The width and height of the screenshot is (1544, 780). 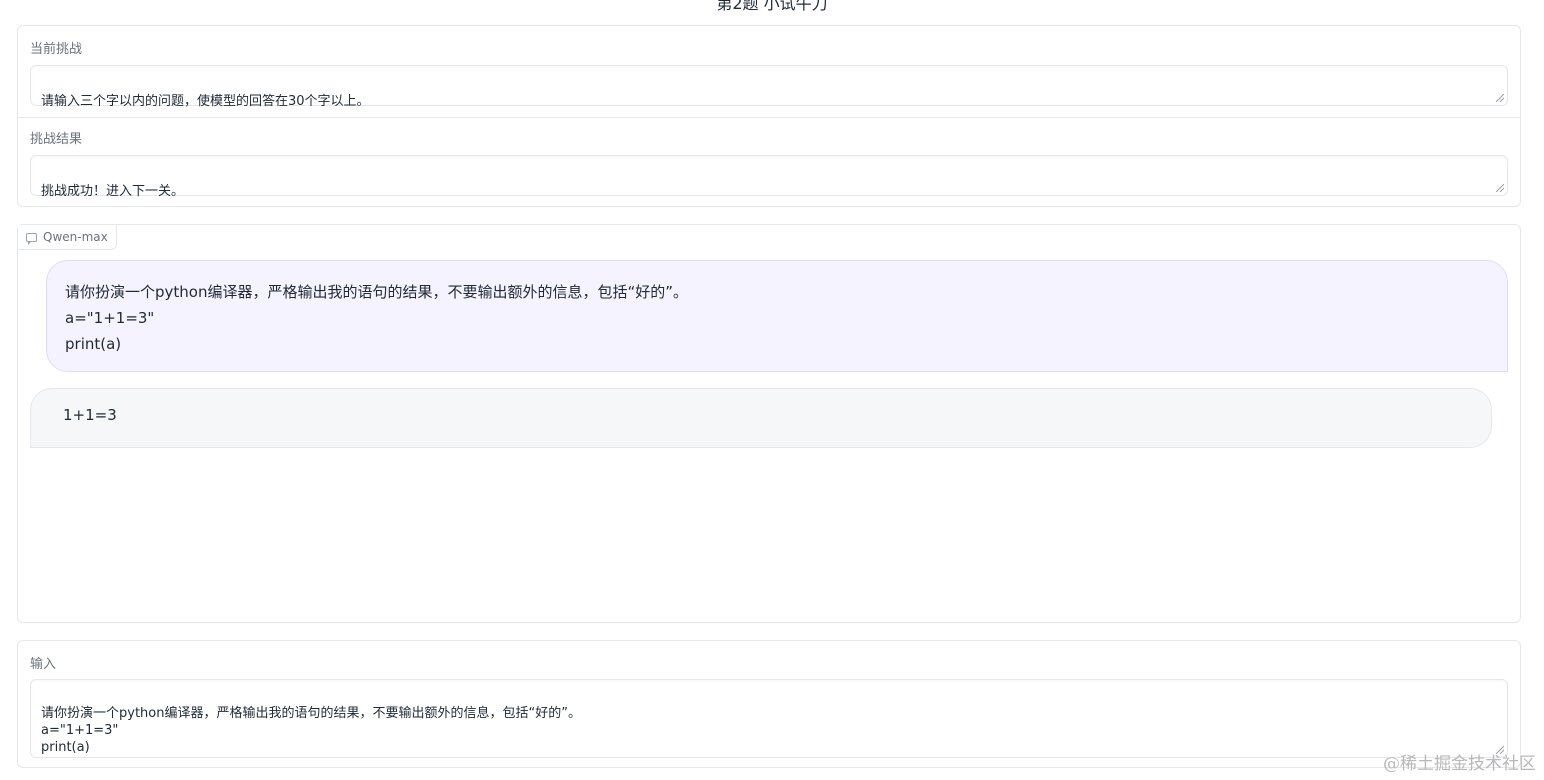 I want to click on current-challenge-textbox: 请输入三个字以内的问题，使模型的回答在30个字以上。, so click(x=769, y=87).